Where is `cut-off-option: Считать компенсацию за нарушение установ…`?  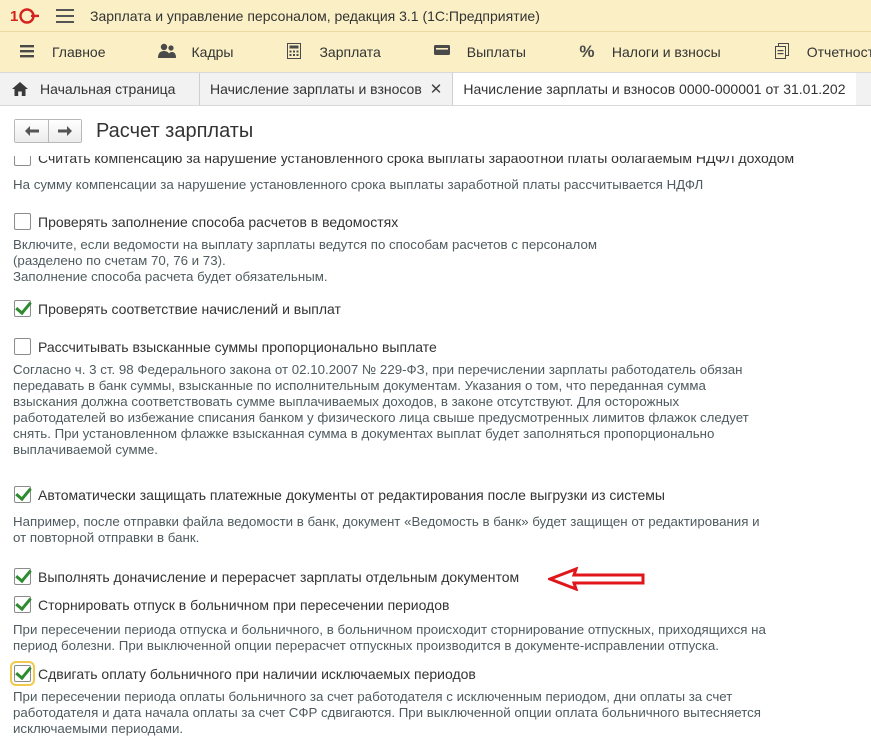 cut-off-option: Считать компенсацию за нарушение установ… is located at coordinates (424, 161).